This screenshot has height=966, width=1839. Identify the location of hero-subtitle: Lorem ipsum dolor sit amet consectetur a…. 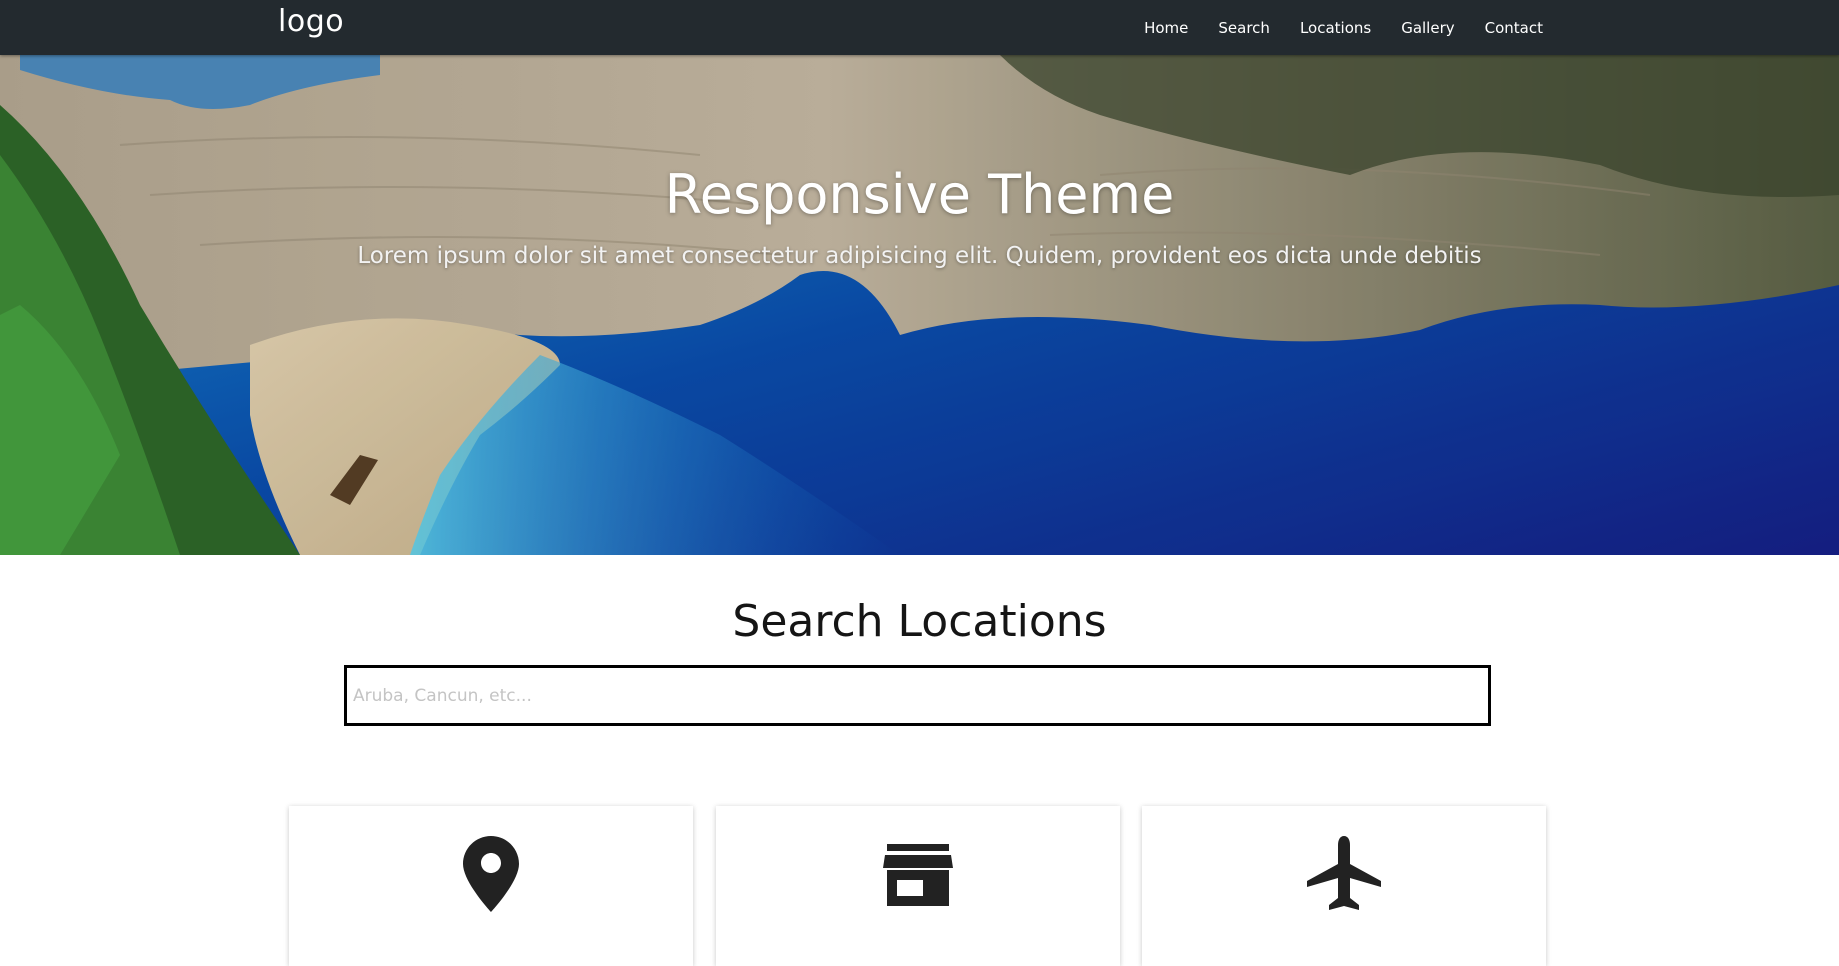
(919, 256).